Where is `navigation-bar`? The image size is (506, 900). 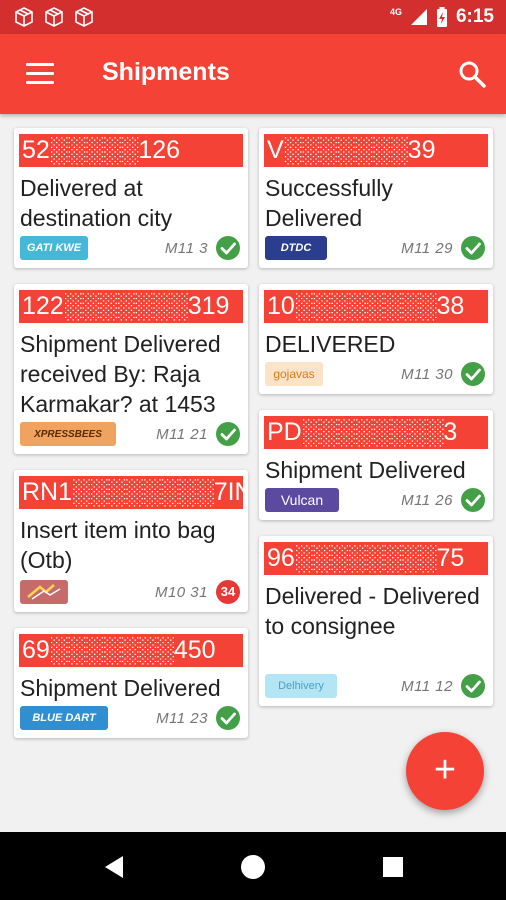 navigation-bar is located at coordinates (253, 866).